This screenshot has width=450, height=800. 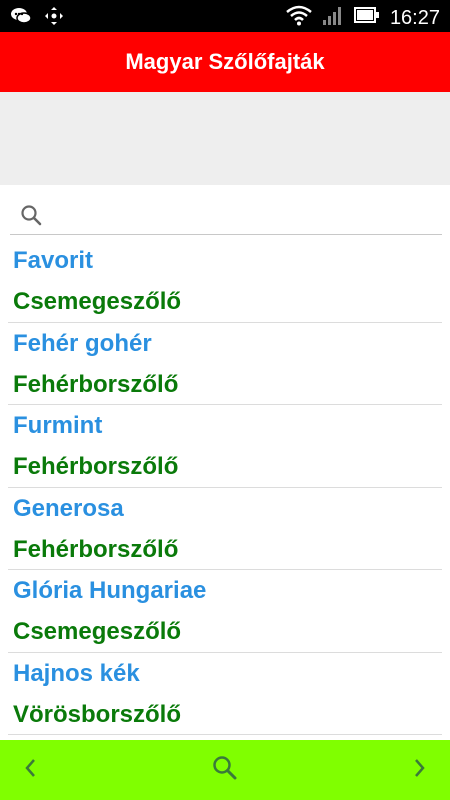 What do you see at coordinates (82, 343) in the screenshot?
I see `variety-name: Fehér gohér` at bounding box center [82, 343].